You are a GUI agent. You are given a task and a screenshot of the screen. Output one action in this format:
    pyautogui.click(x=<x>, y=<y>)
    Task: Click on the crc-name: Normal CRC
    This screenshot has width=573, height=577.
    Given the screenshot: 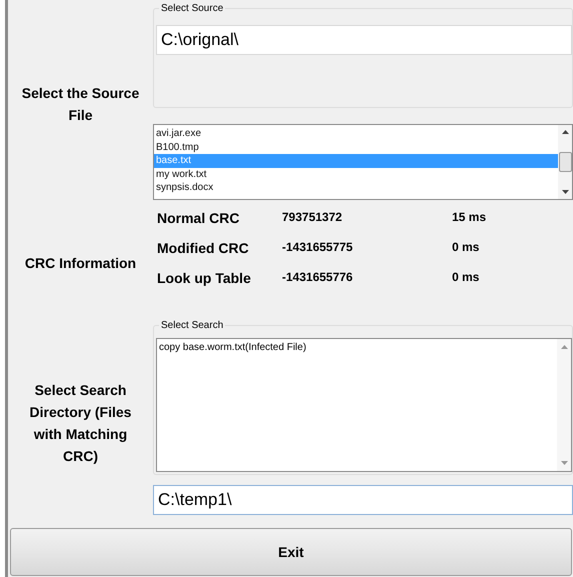 What is the action you would take?
    pyautogui.click(x=198, y=218)
    